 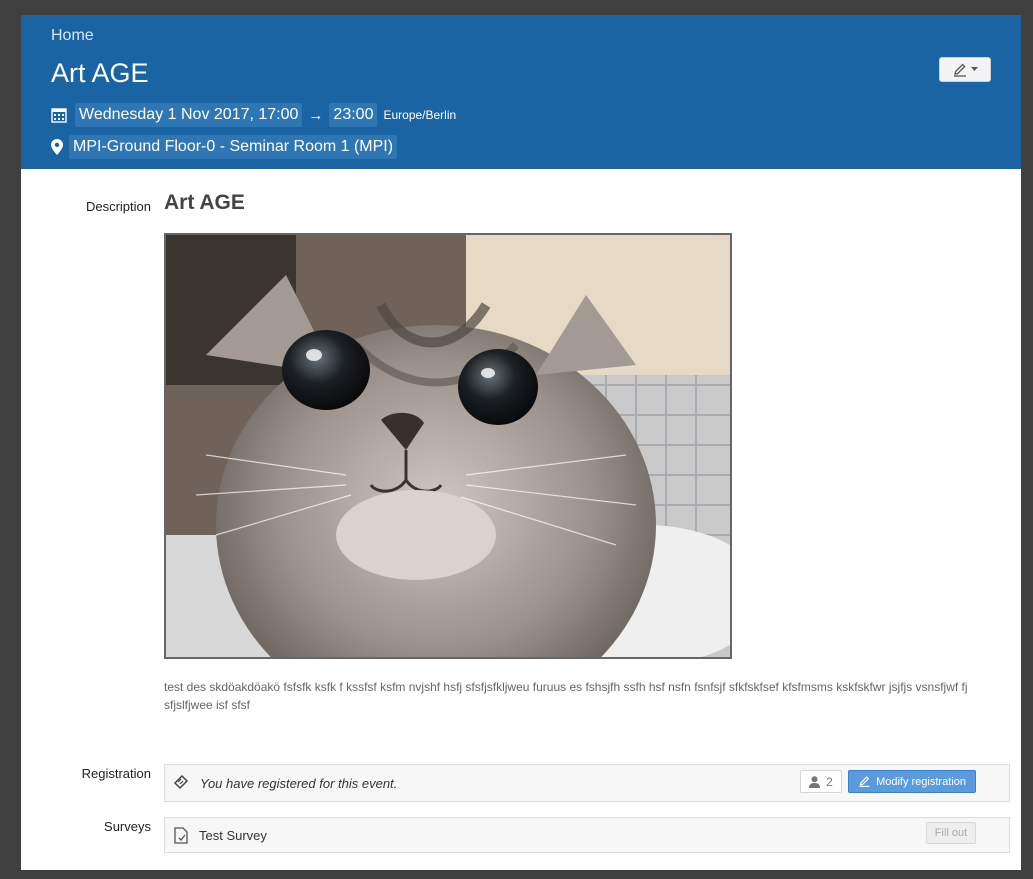 I want to click on surveys-label: Surveys, so click(x=127, y=826).